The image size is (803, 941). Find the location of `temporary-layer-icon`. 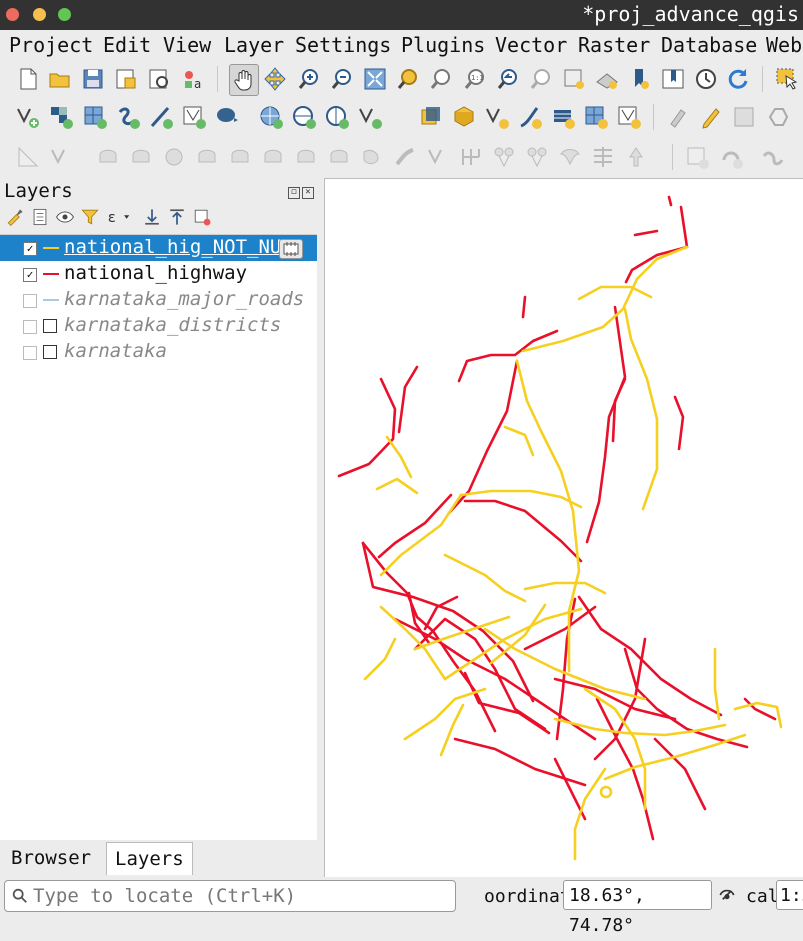

temporary-layer-icon is located at coordinates (291, 249).